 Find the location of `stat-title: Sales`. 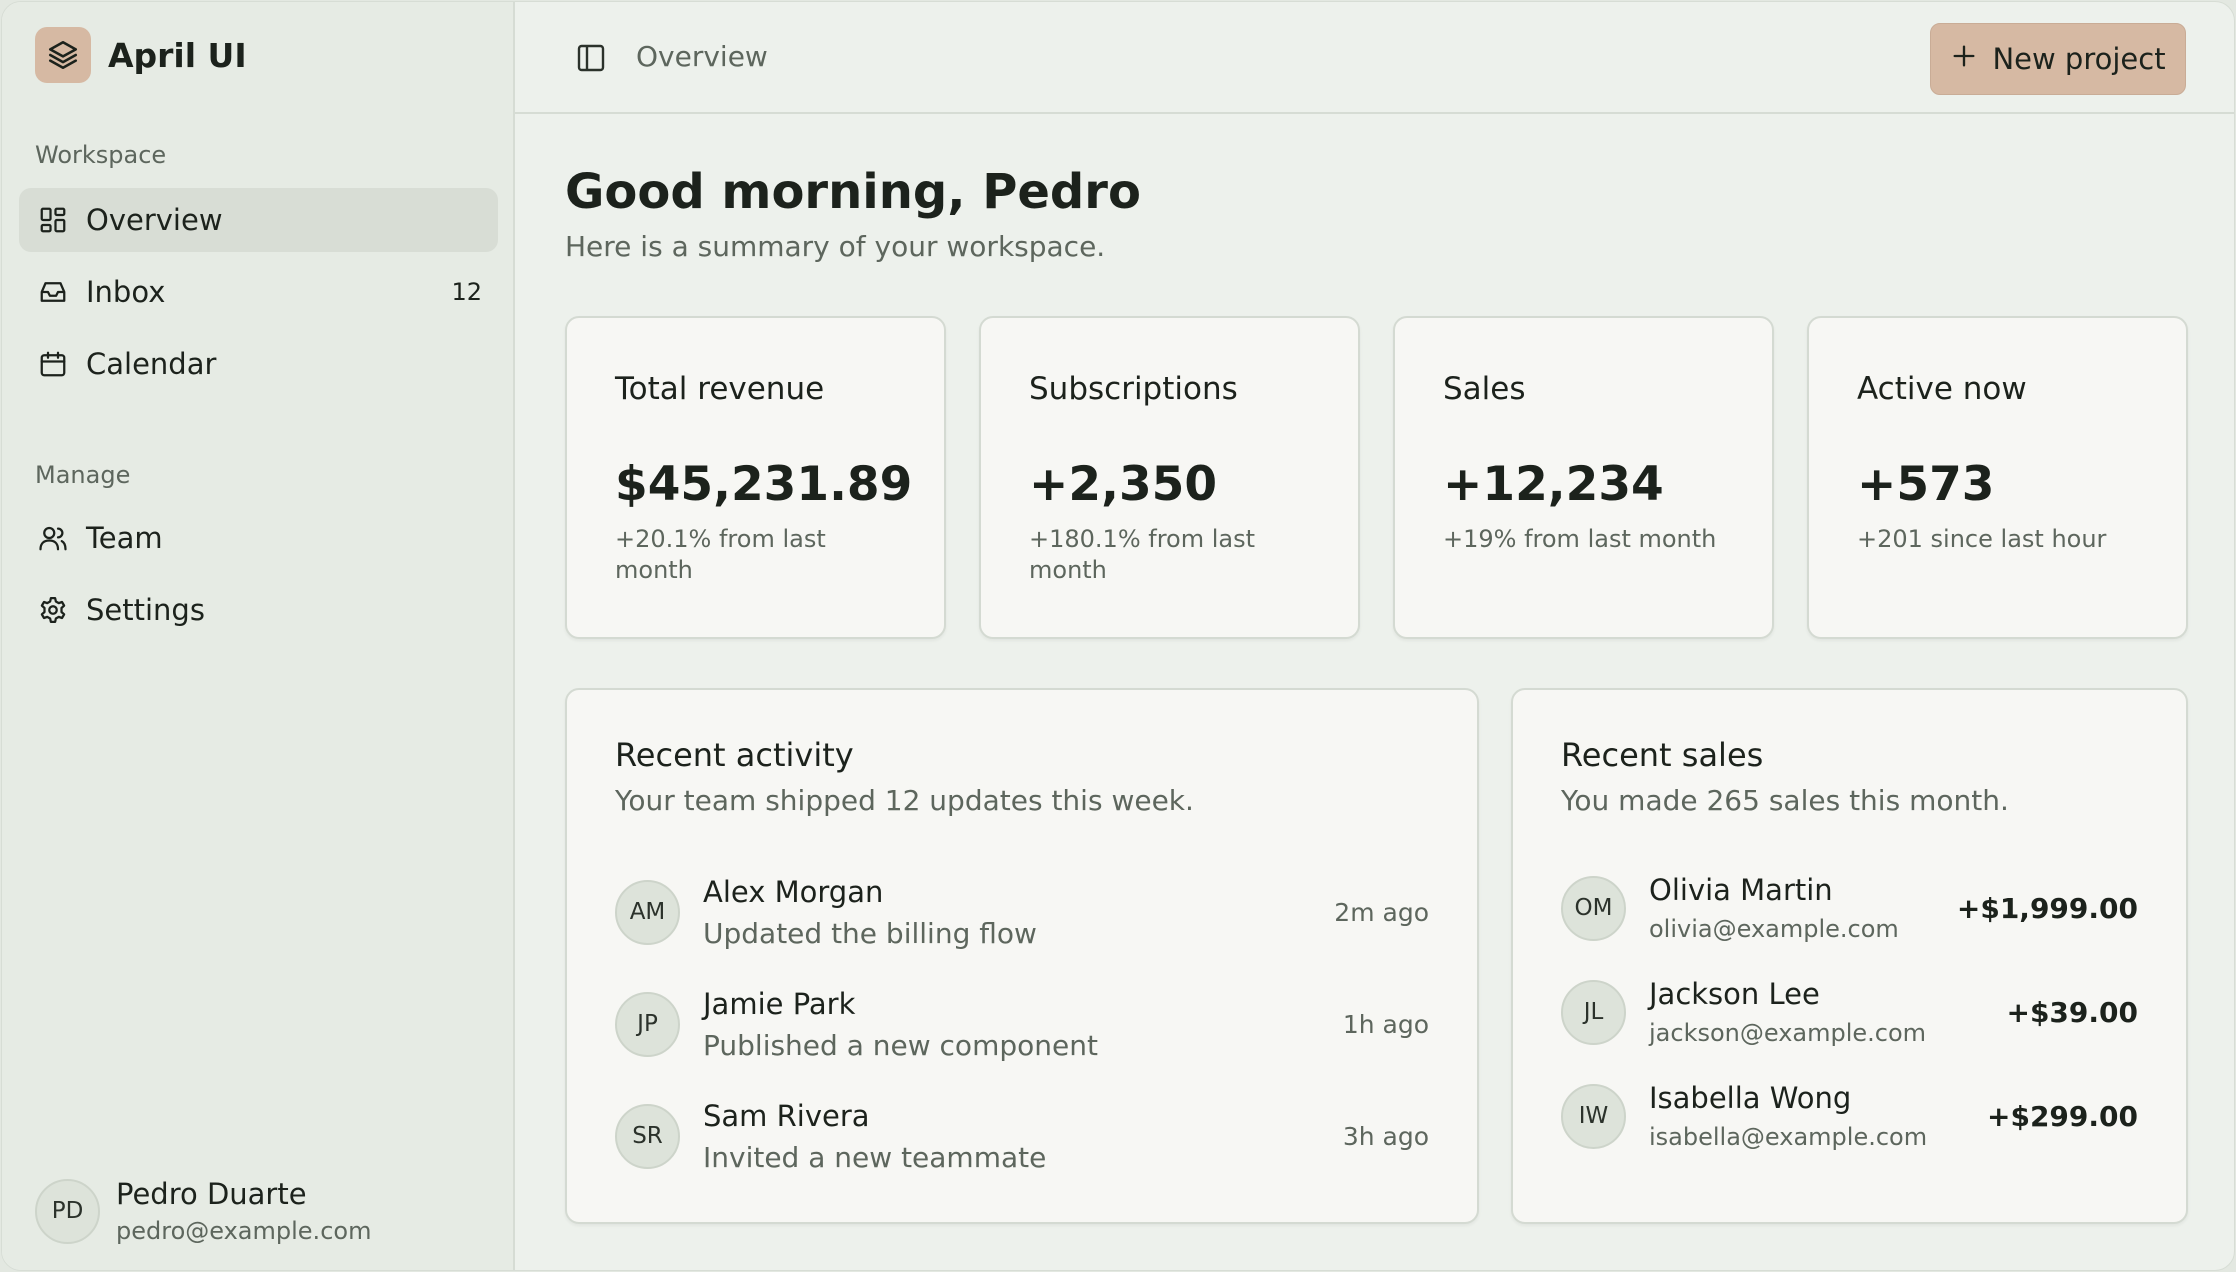

stat-title: Sales is located at coordinates (1484, 389).